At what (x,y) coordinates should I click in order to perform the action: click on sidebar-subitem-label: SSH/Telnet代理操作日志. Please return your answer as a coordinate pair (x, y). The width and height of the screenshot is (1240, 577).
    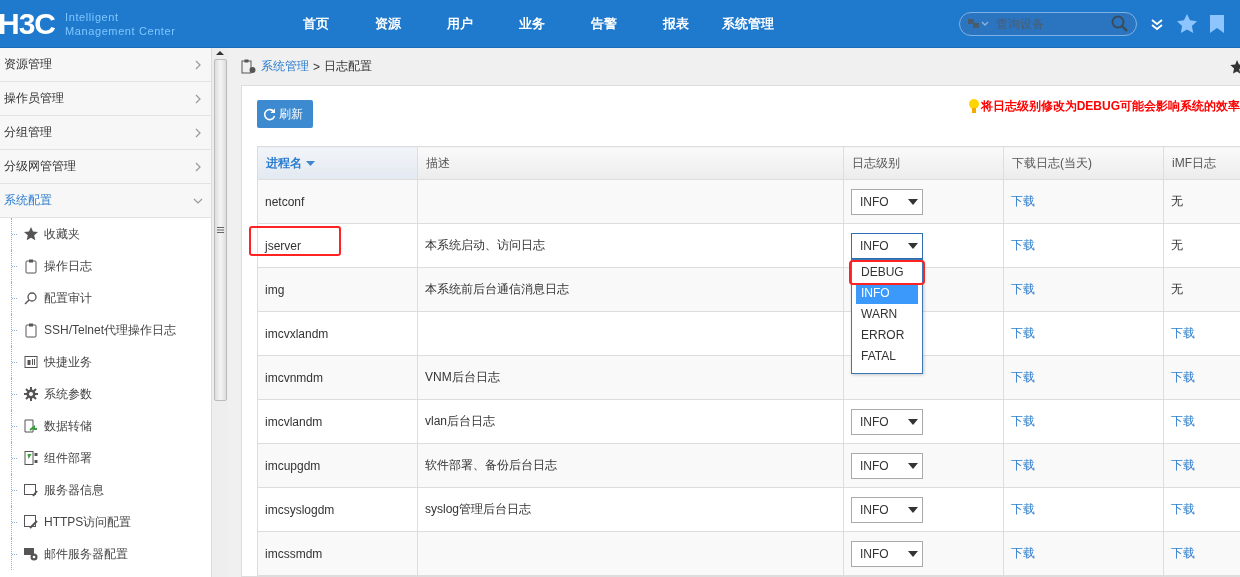
    Looking at the image, I should click on (110, 330).